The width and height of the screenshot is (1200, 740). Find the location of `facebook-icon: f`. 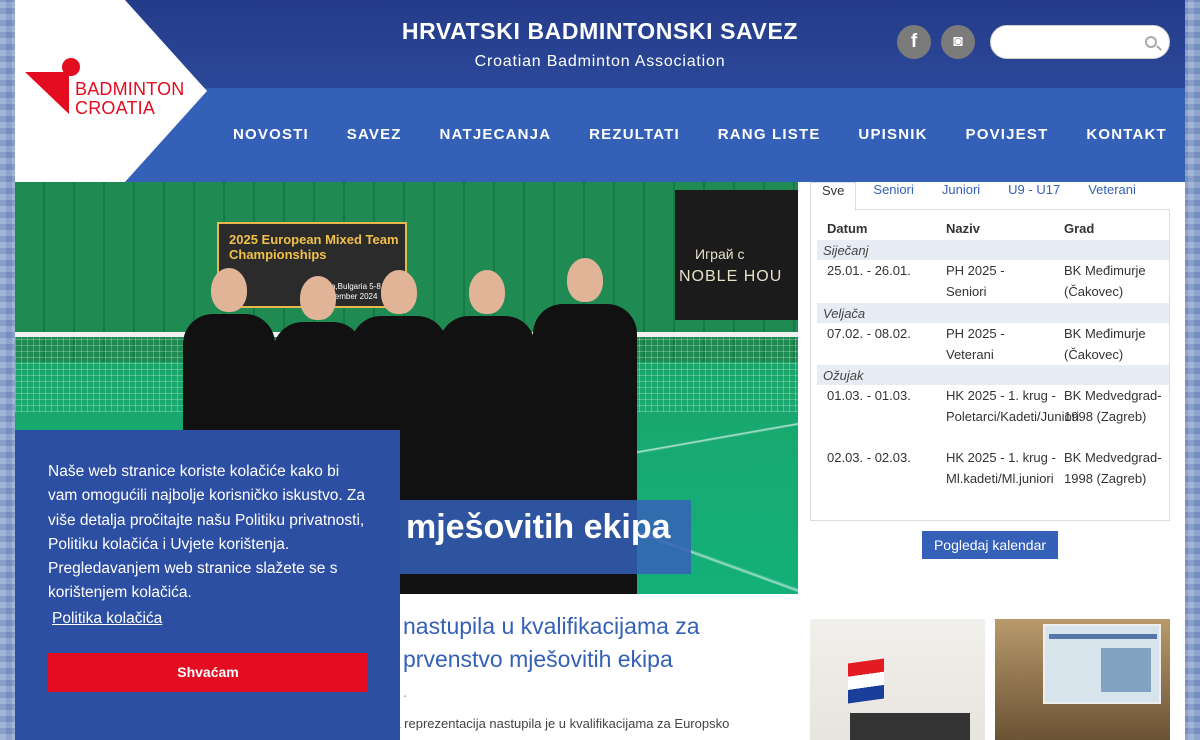

facebook-icon: f is located at coordinates (914, 42).